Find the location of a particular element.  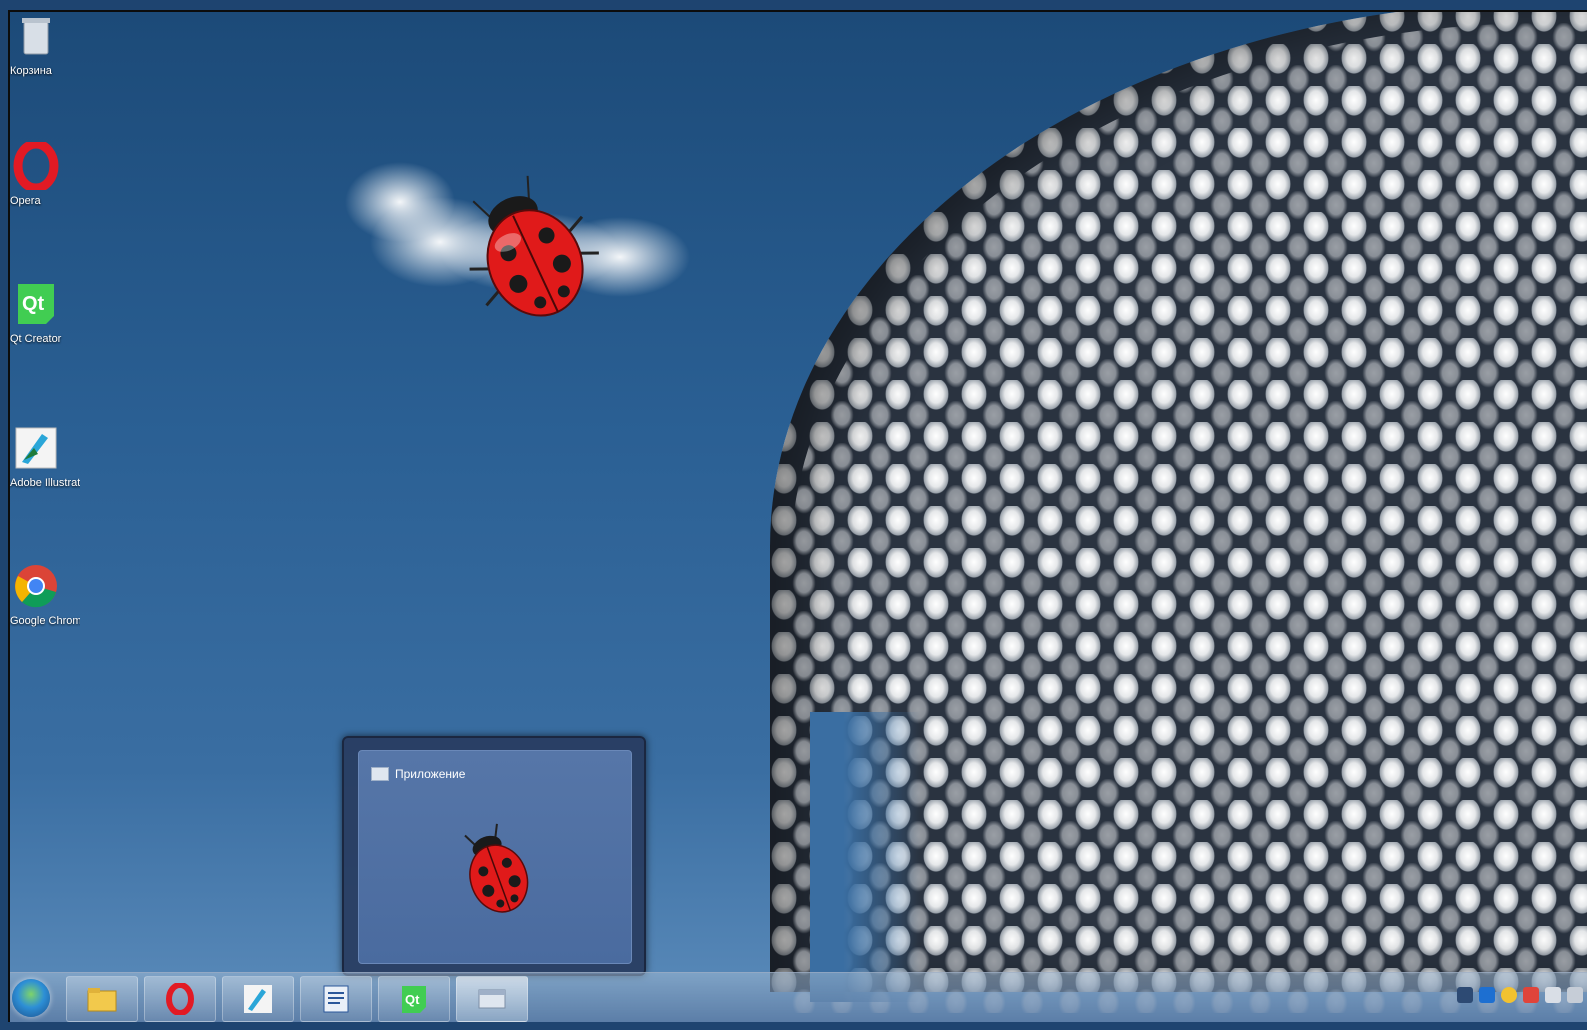

illustrator-icon is located at coordinates (258, 999).